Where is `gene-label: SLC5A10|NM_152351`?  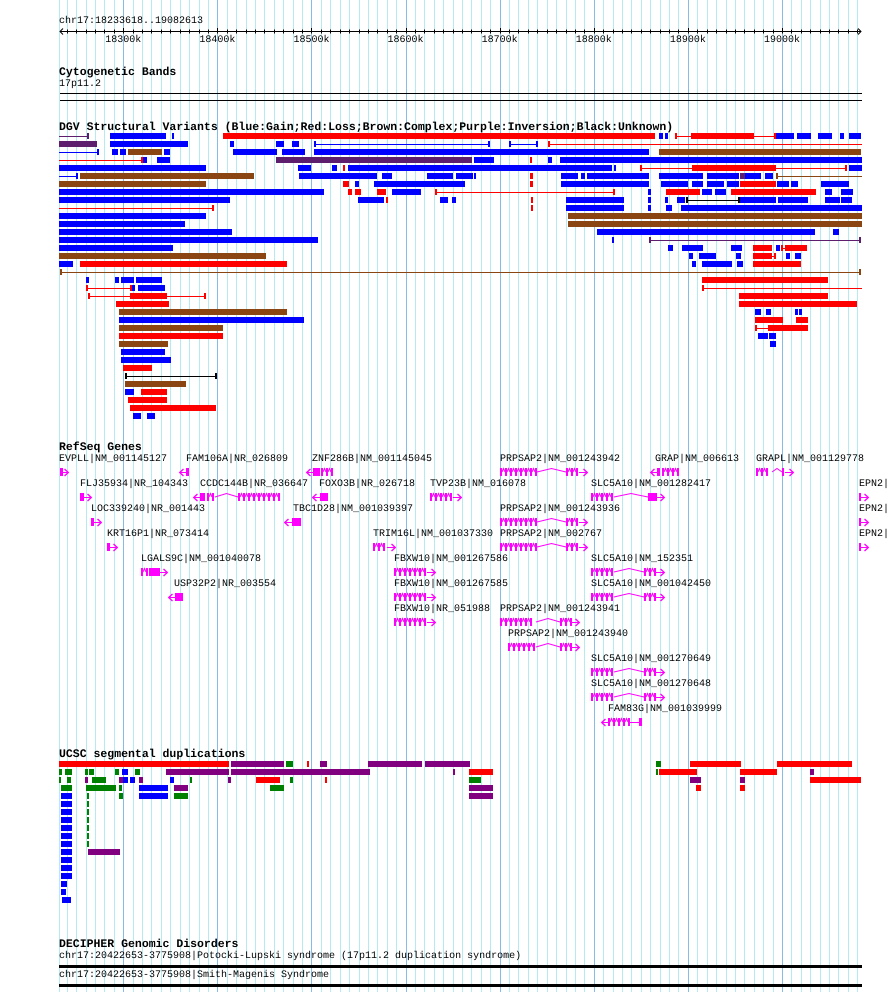
gene-label: SLC5A10|NM_152351 is located at coordinates (642, 560).